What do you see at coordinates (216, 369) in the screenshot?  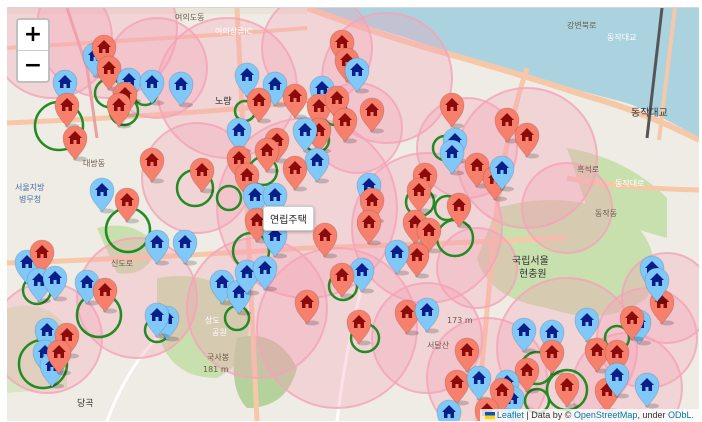 I see `label-elev-181: 181 m` at bounding box center [216, 369].